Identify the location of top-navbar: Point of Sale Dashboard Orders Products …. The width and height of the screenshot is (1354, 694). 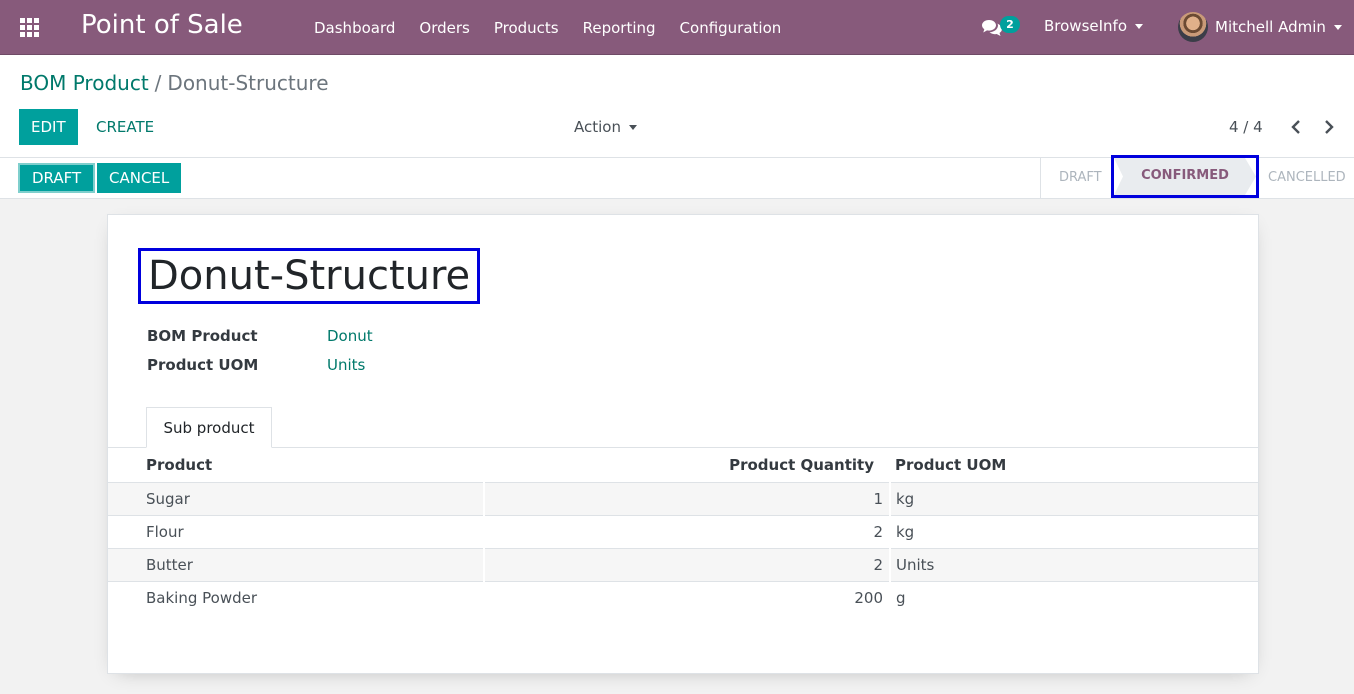
(677, 27).